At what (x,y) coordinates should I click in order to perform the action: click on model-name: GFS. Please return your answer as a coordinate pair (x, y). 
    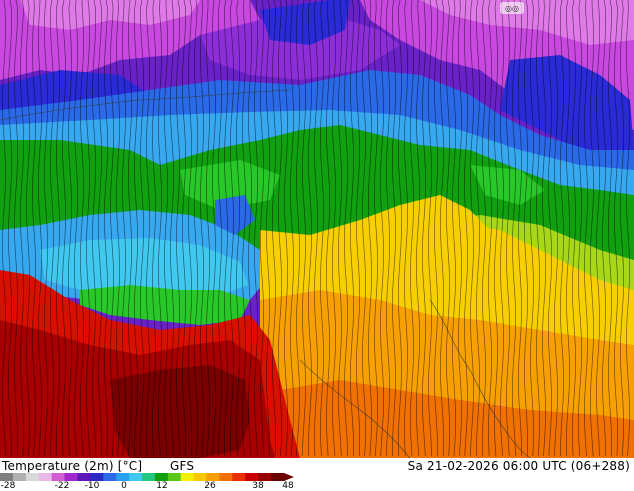
    Looking at the image, I should click on (182, 466).